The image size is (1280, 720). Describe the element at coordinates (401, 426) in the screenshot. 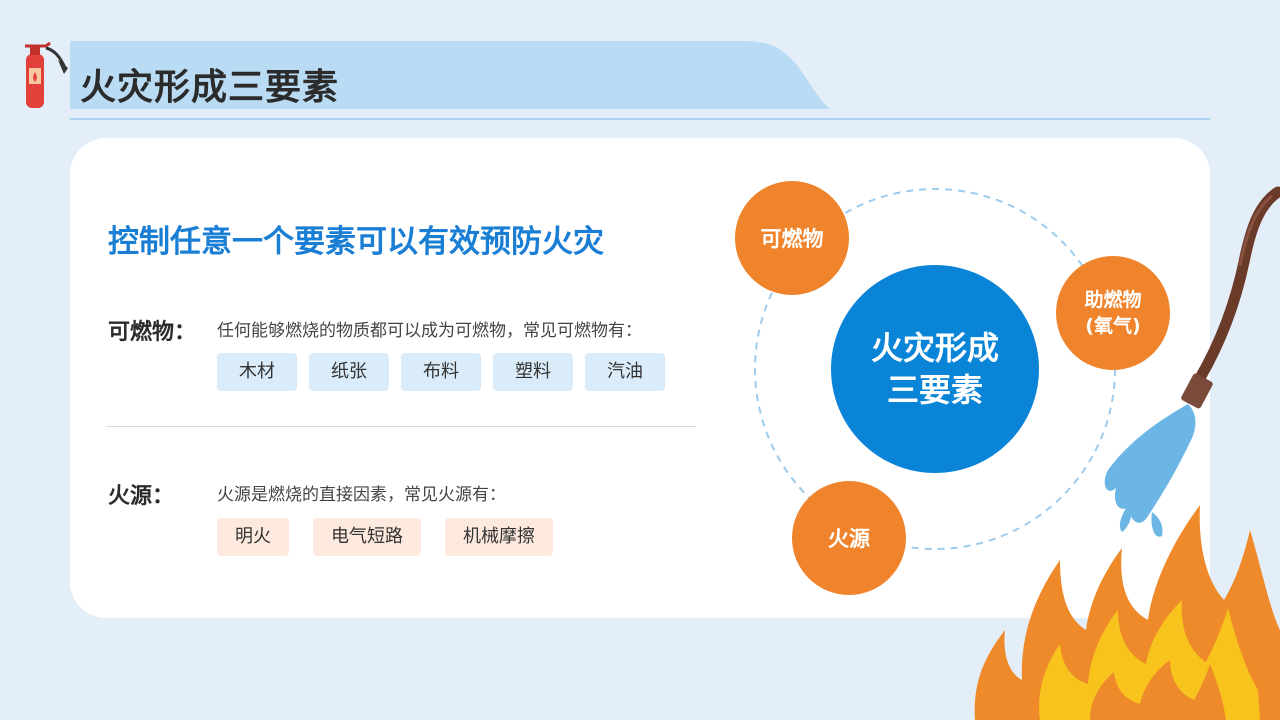

I see `section-divider` at that location.